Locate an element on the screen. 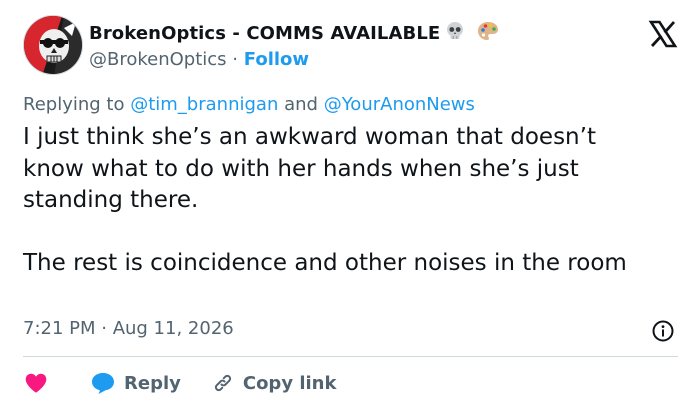 Image resolution: width=700 pixels, height=410 pixels. avatar is located at coordinates (53, 45).